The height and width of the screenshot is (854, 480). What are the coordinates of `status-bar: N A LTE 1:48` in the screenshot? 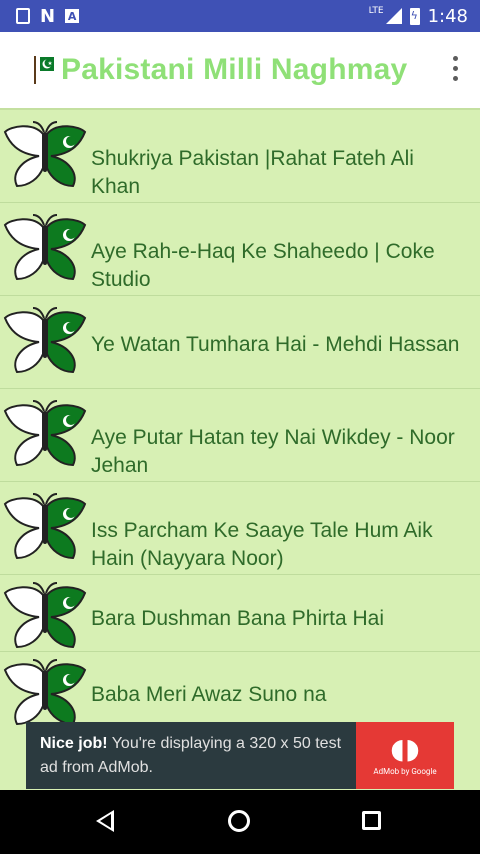 It's located at (240, 16).